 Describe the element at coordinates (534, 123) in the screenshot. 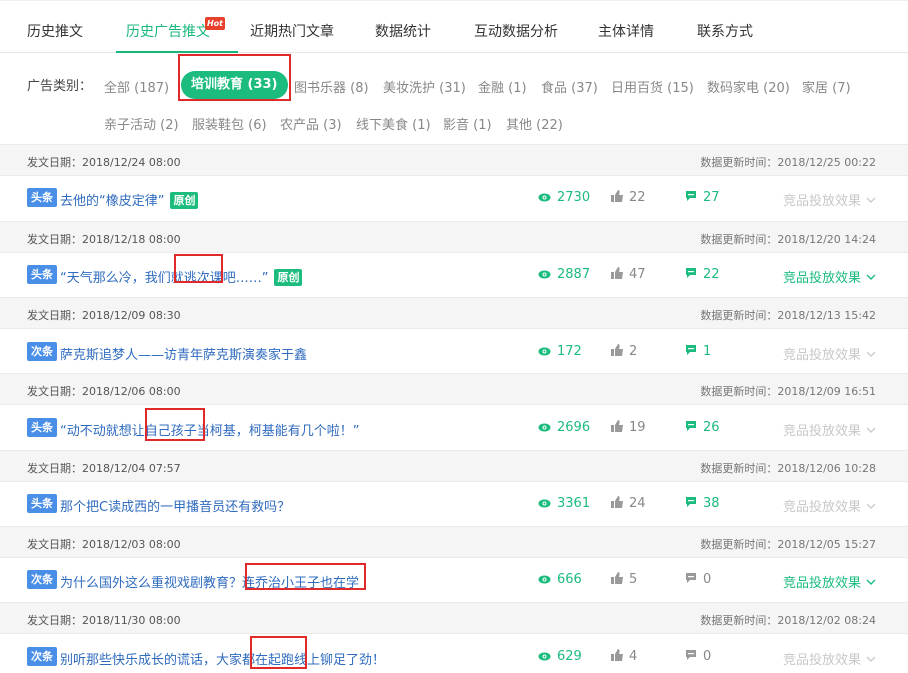

I see `category-other: 其他 (22)` at that location.